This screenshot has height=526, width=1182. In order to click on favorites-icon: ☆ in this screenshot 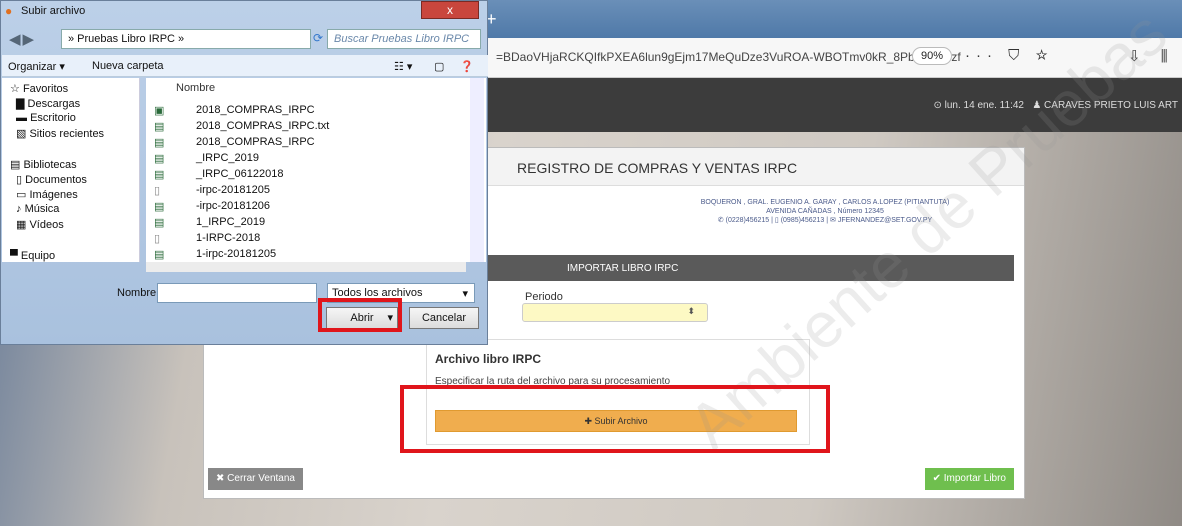, I will do `click(15, 89)`.